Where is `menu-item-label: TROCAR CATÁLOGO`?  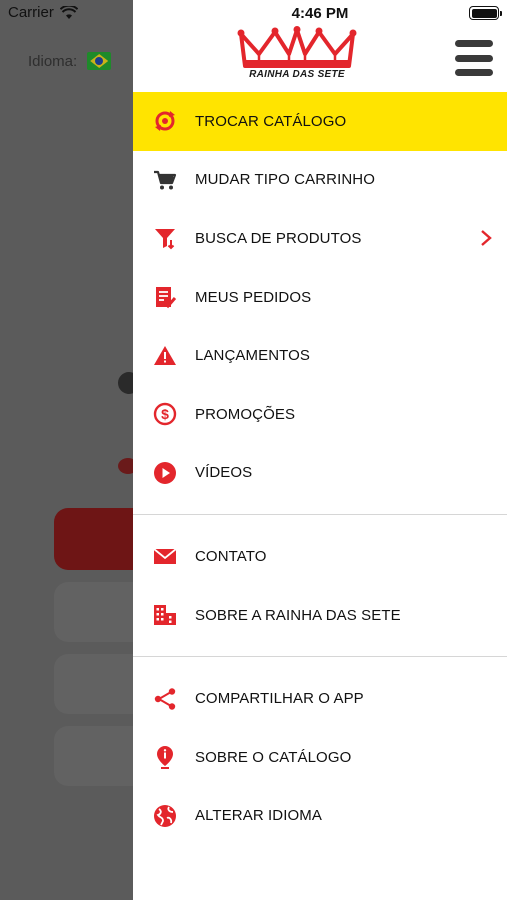 menu-item-label: TROCAR CATÁLOGO is located at coordinates (271, 121).